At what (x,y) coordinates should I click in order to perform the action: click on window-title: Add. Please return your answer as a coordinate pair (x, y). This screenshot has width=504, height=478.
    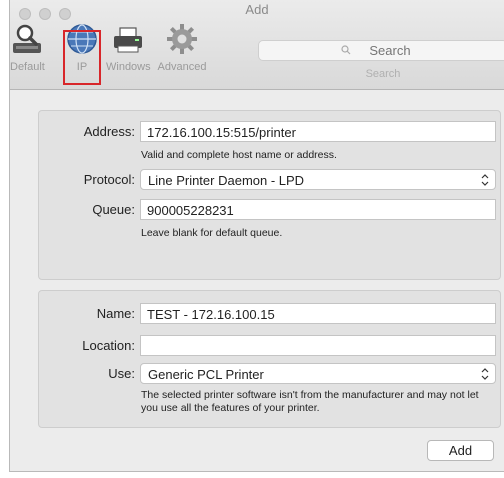
    Looking at the image, I should click on (257, 9).